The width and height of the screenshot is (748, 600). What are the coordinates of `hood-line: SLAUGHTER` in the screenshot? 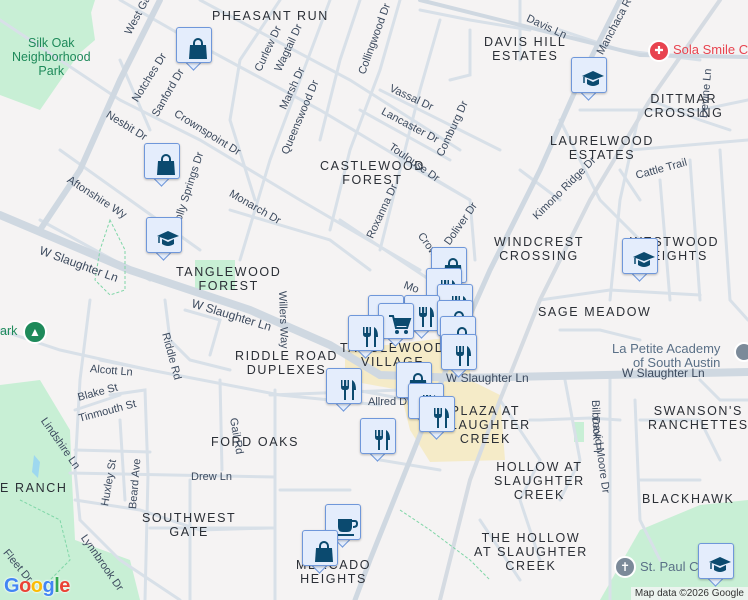 It's located at (539, 481).